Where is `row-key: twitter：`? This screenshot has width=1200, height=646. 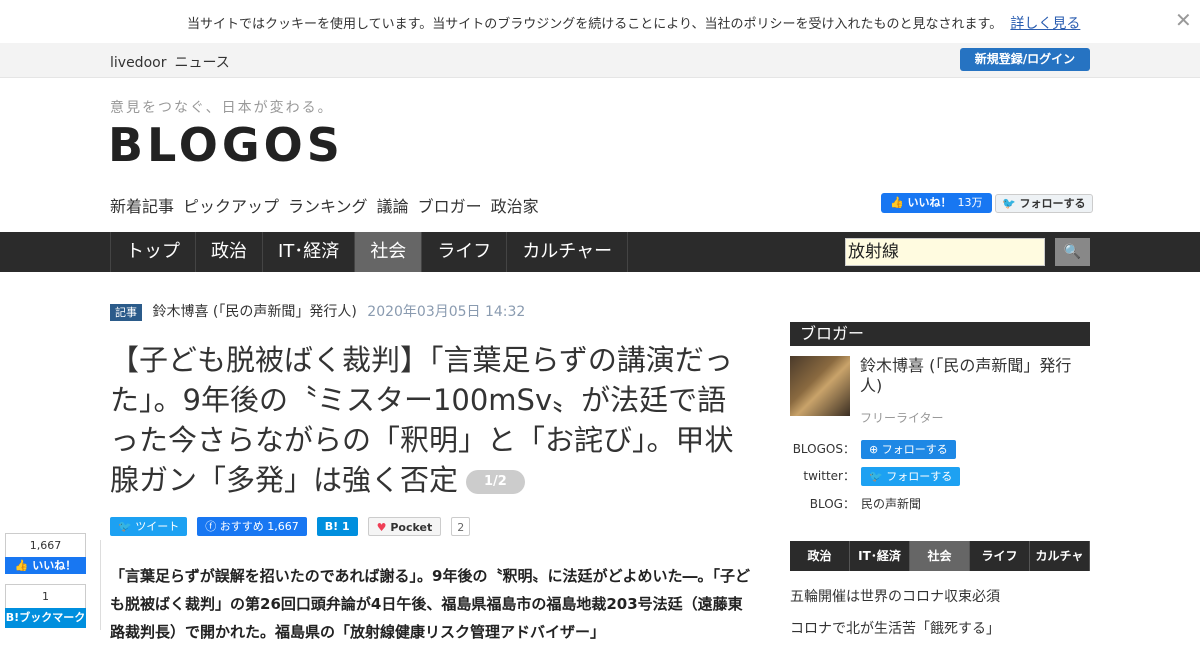 row-key: twitter： is located at coordinates (829, 476).